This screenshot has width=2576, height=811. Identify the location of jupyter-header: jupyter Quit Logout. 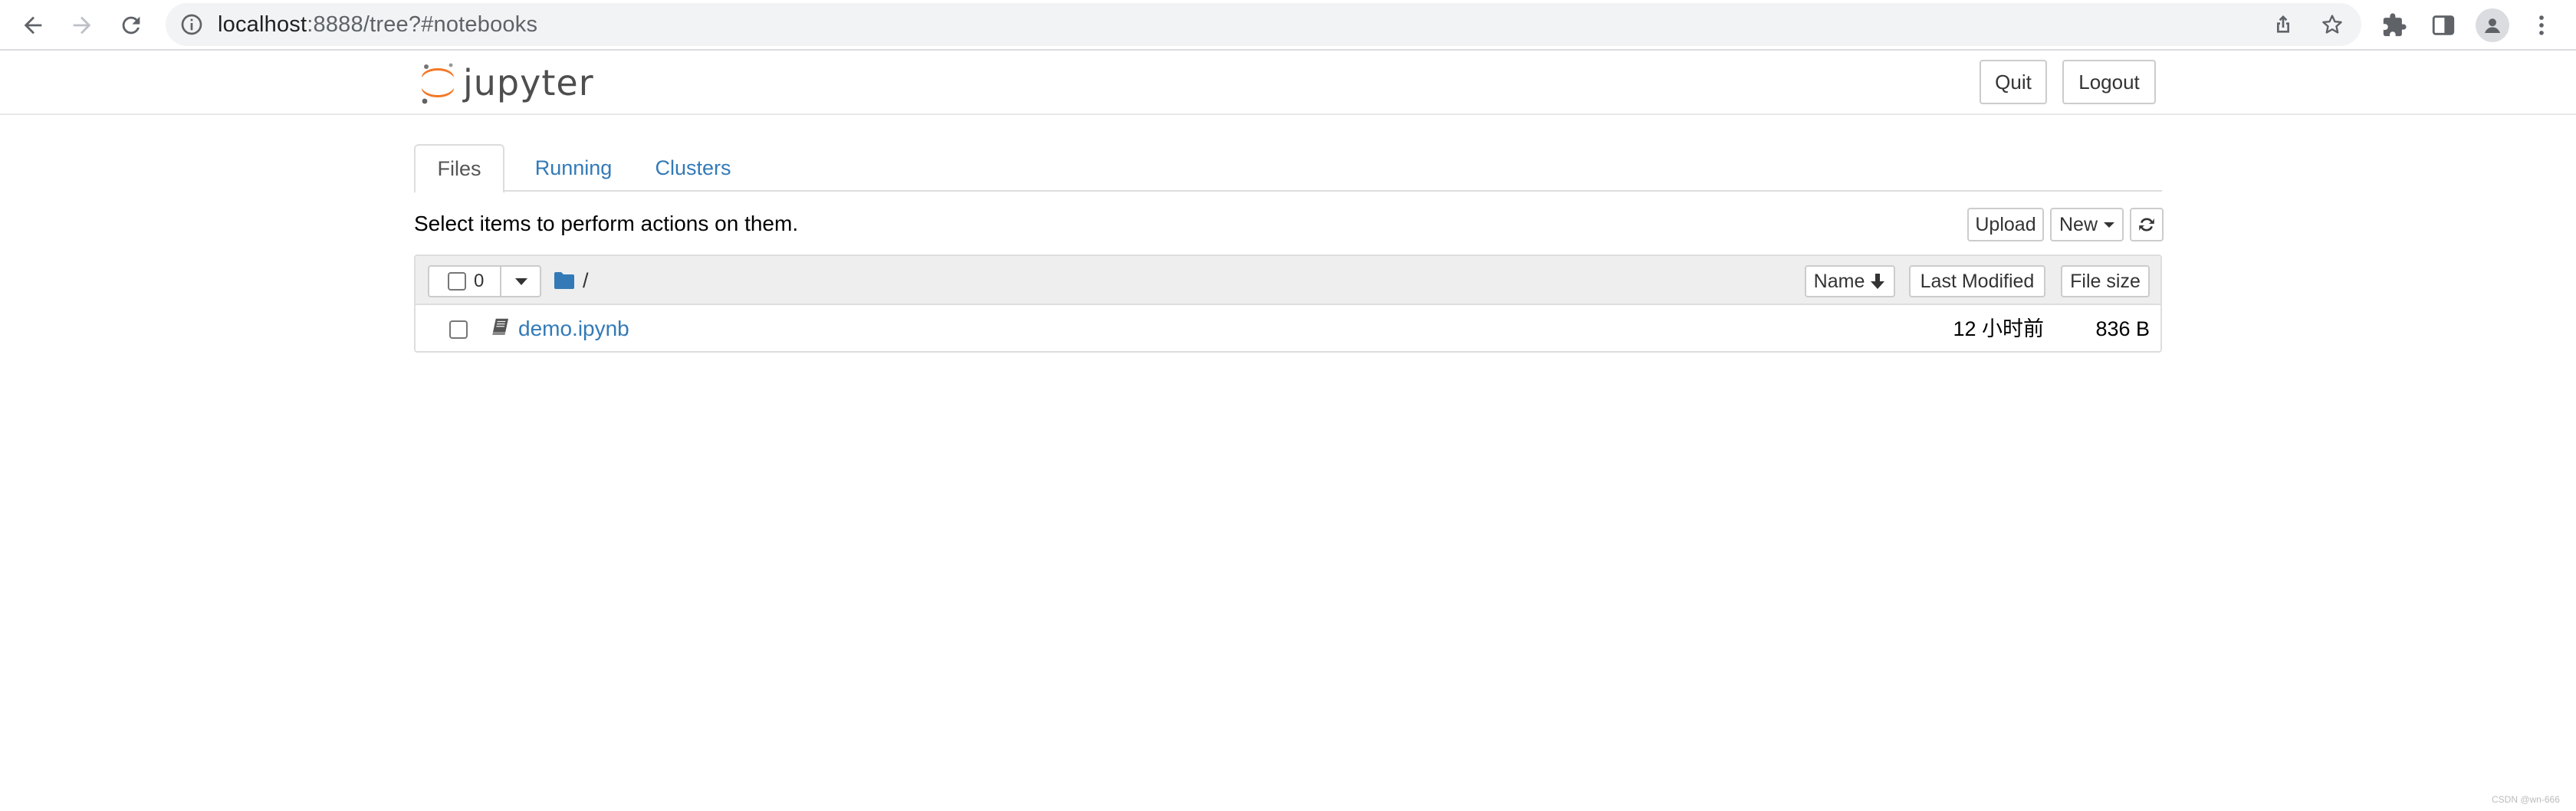
(1288, 83).